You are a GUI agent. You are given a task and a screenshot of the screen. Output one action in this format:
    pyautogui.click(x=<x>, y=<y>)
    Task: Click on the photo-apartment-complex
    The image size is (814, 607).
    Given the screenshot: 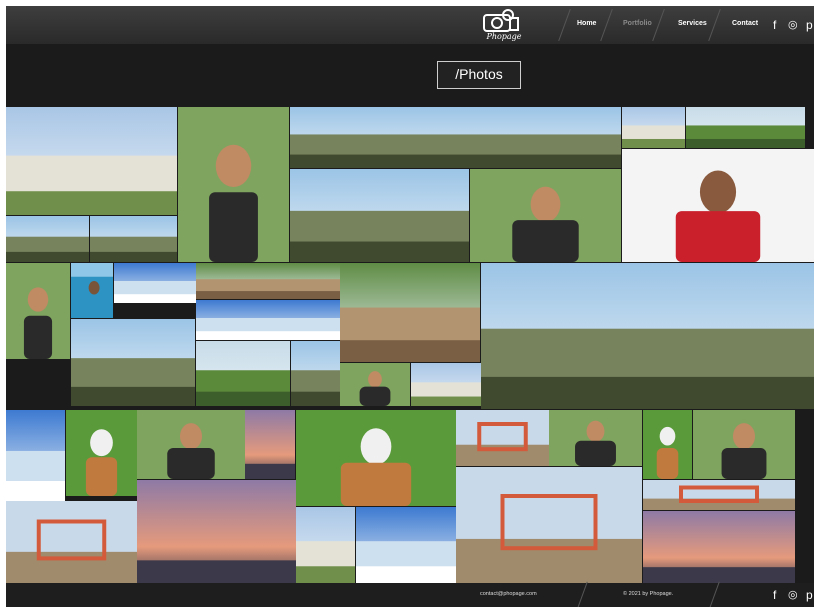 What is the action you would take?
    pyautogui.click(x=91, y=161)
    